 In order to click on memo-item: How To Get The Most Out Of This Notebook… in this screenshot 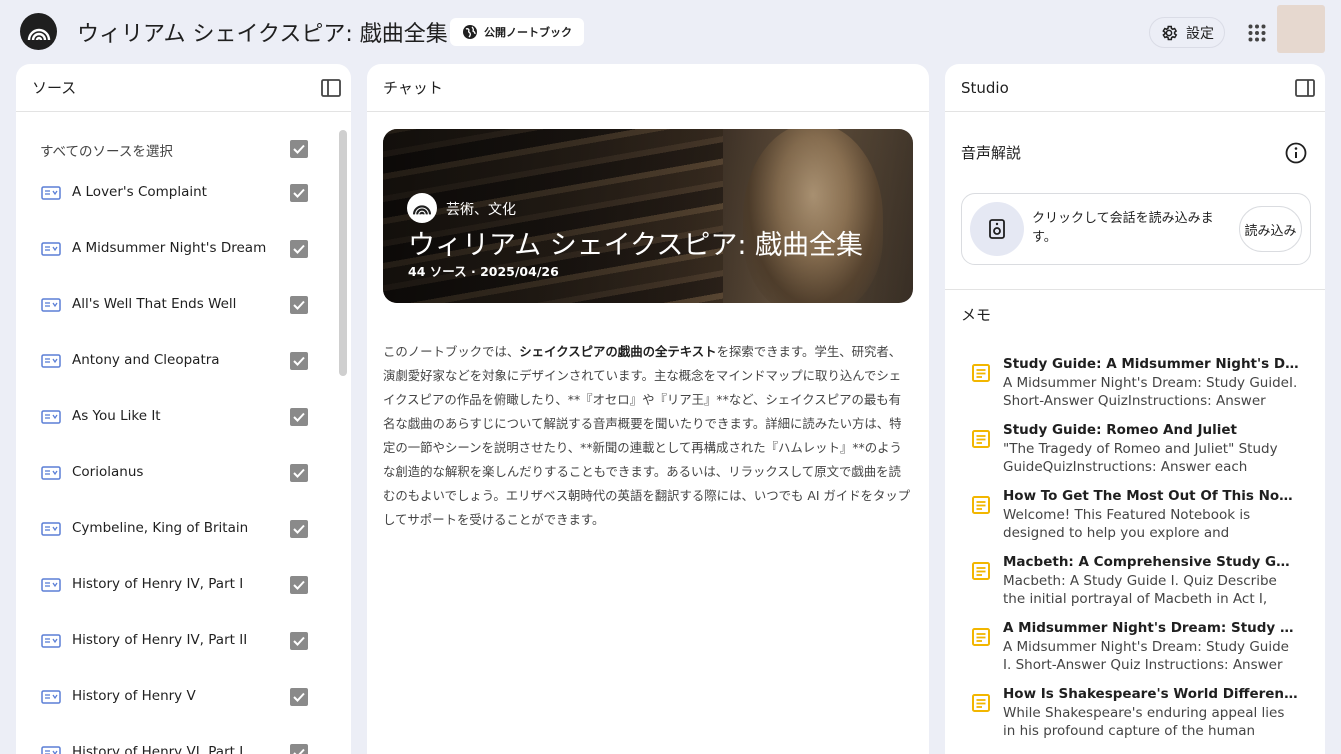, I will do `click(1135, 521)`.